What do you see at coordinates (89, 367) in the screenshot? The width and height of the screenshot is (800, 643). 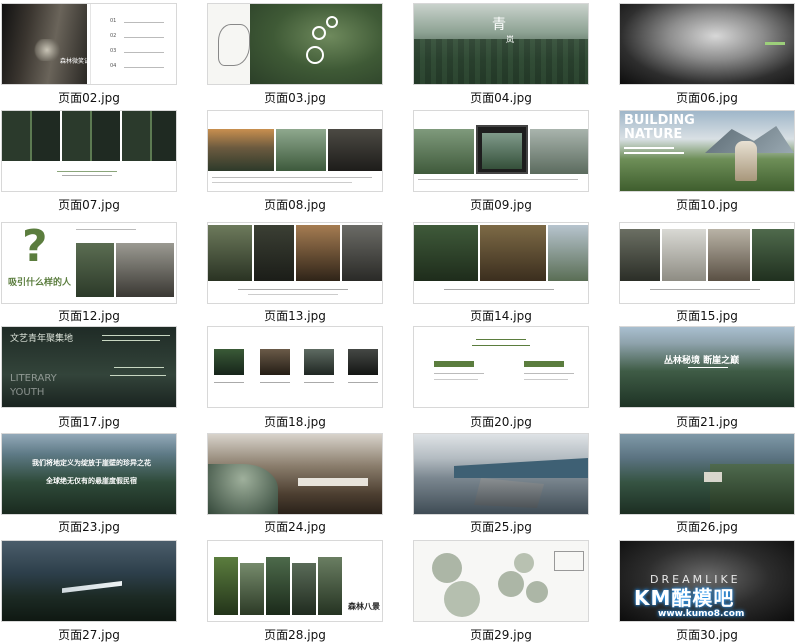 I see `thumbnail-image: 文艺青年聚集地 LITERARY YOUTH` at bounding box center [89, 367].